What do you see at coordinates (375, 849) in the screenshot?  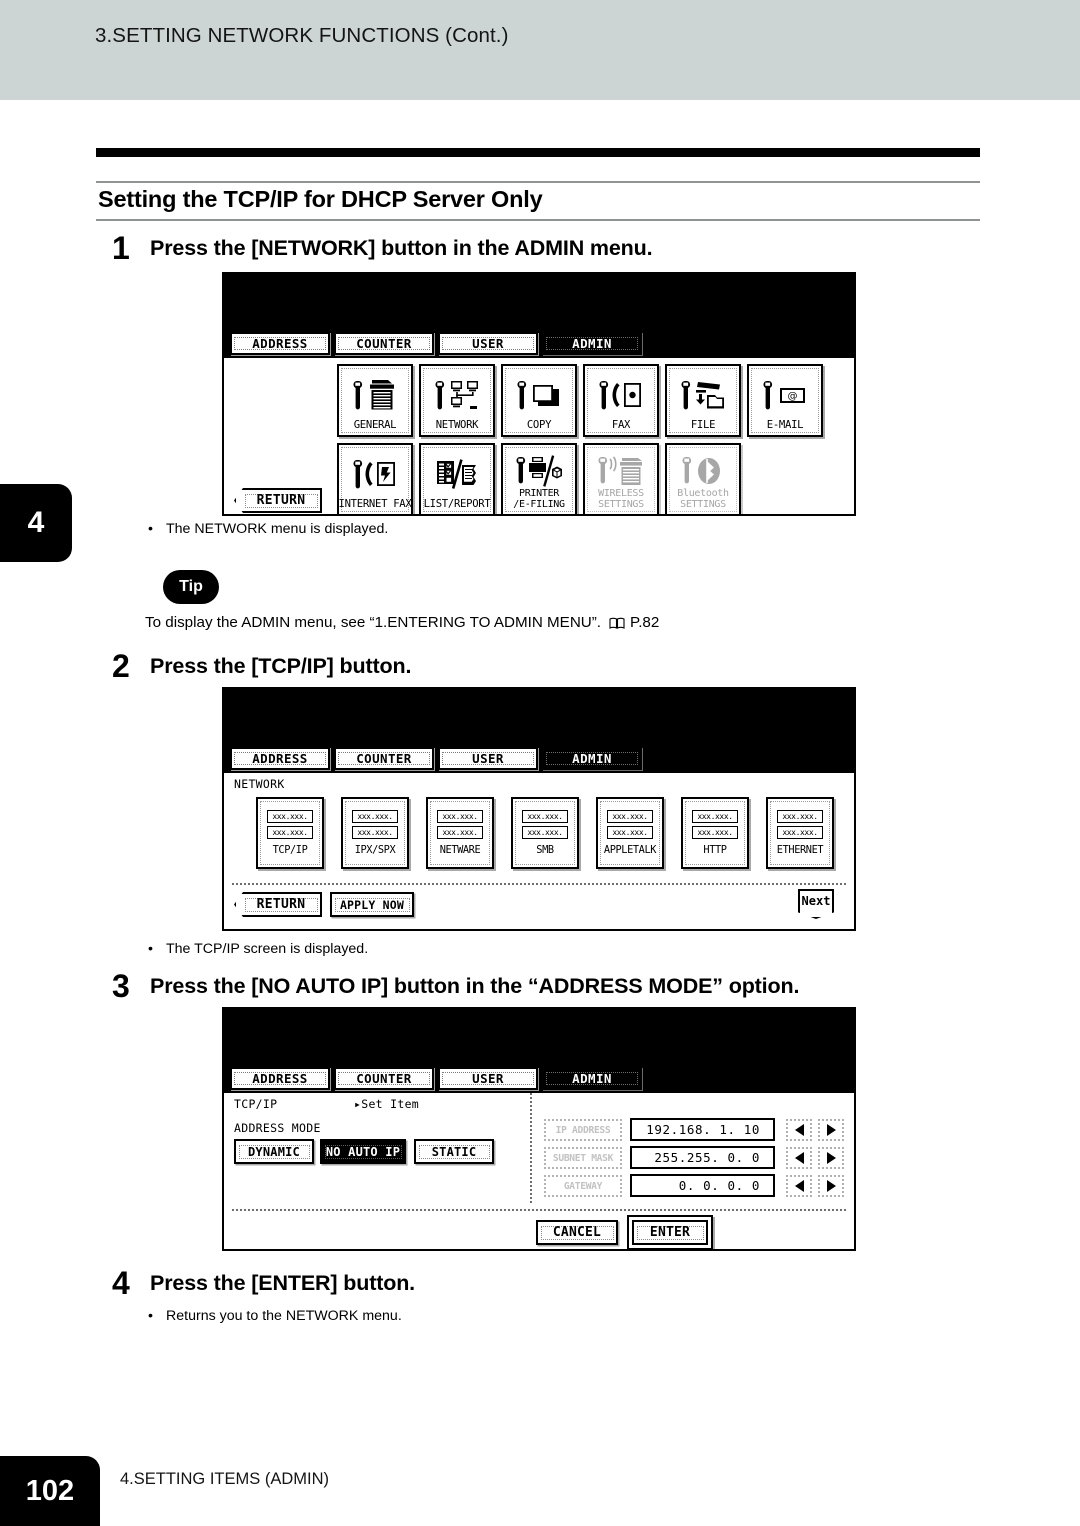 I see `ntile-ipxspx-label: IPX/SPX` at bounding box center [375, 849].